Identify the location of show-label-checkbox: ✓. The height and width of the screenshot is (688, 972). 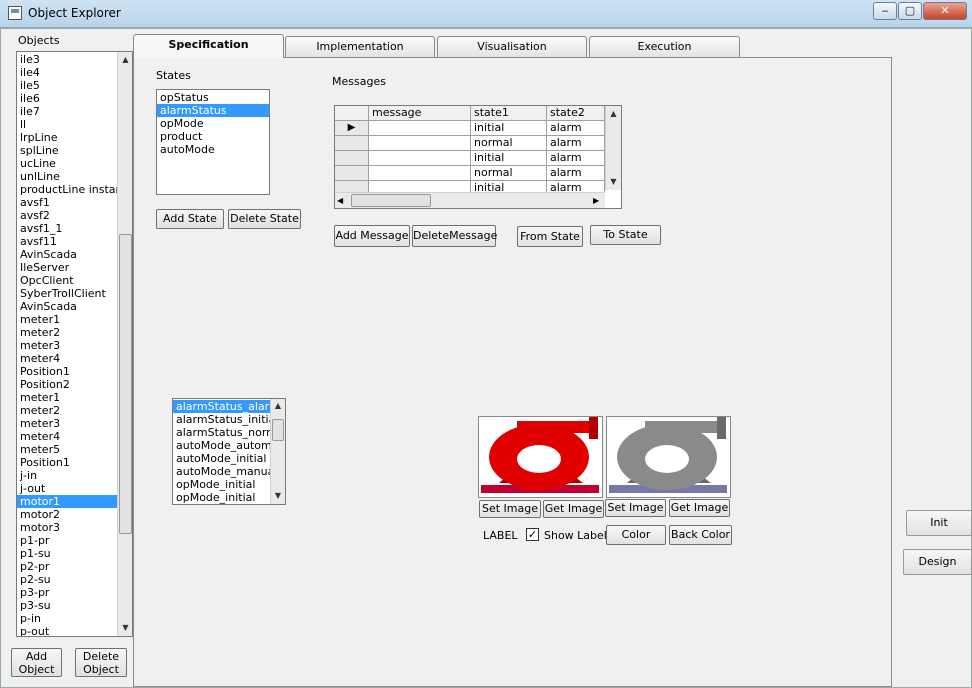
(532, 534).